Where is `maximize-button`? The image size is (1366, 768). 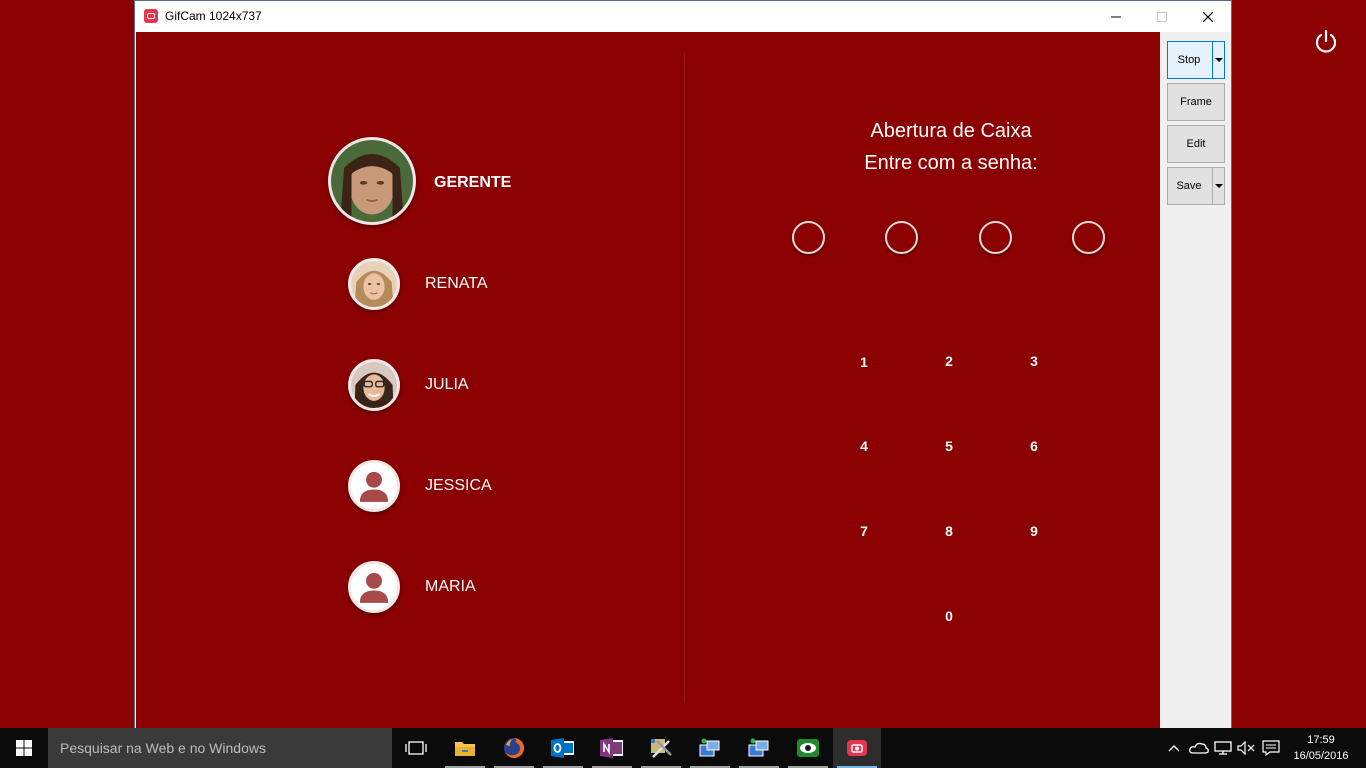 maximize-button is located at coordinates (1162, 16).